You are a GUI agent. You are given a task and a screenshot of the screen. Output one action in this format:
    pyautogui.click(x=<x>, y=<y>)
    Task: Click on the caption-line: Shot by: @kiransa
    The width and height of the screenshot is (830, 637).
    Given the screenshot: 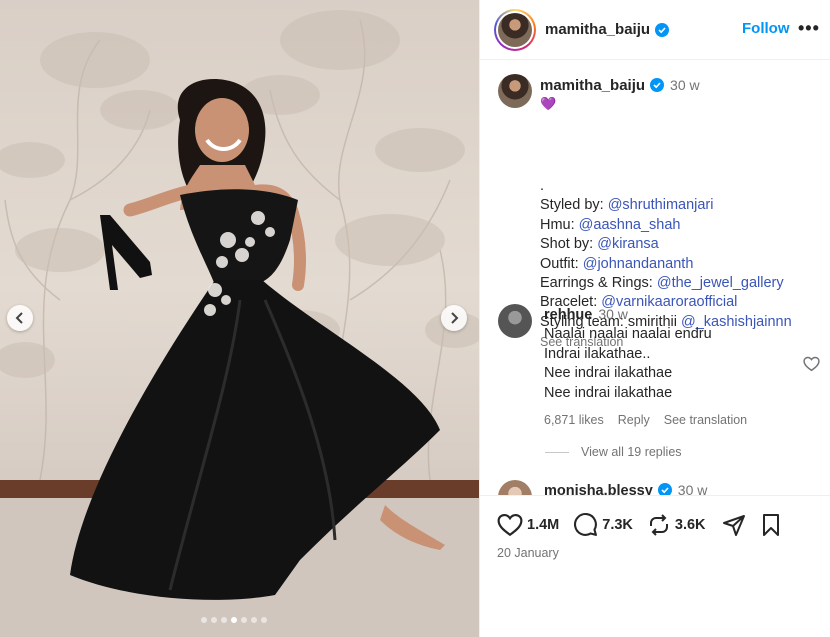 What is the action you would take?
    pyautogui.click(x=599, y=244)
    